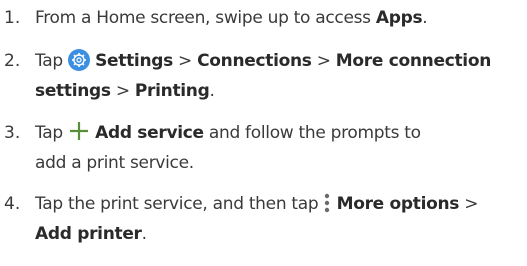  Describe the element at coordinates (179, 204) in the screenshot. I see `step-text-plain: Tap the print service, and then tap` at that location.